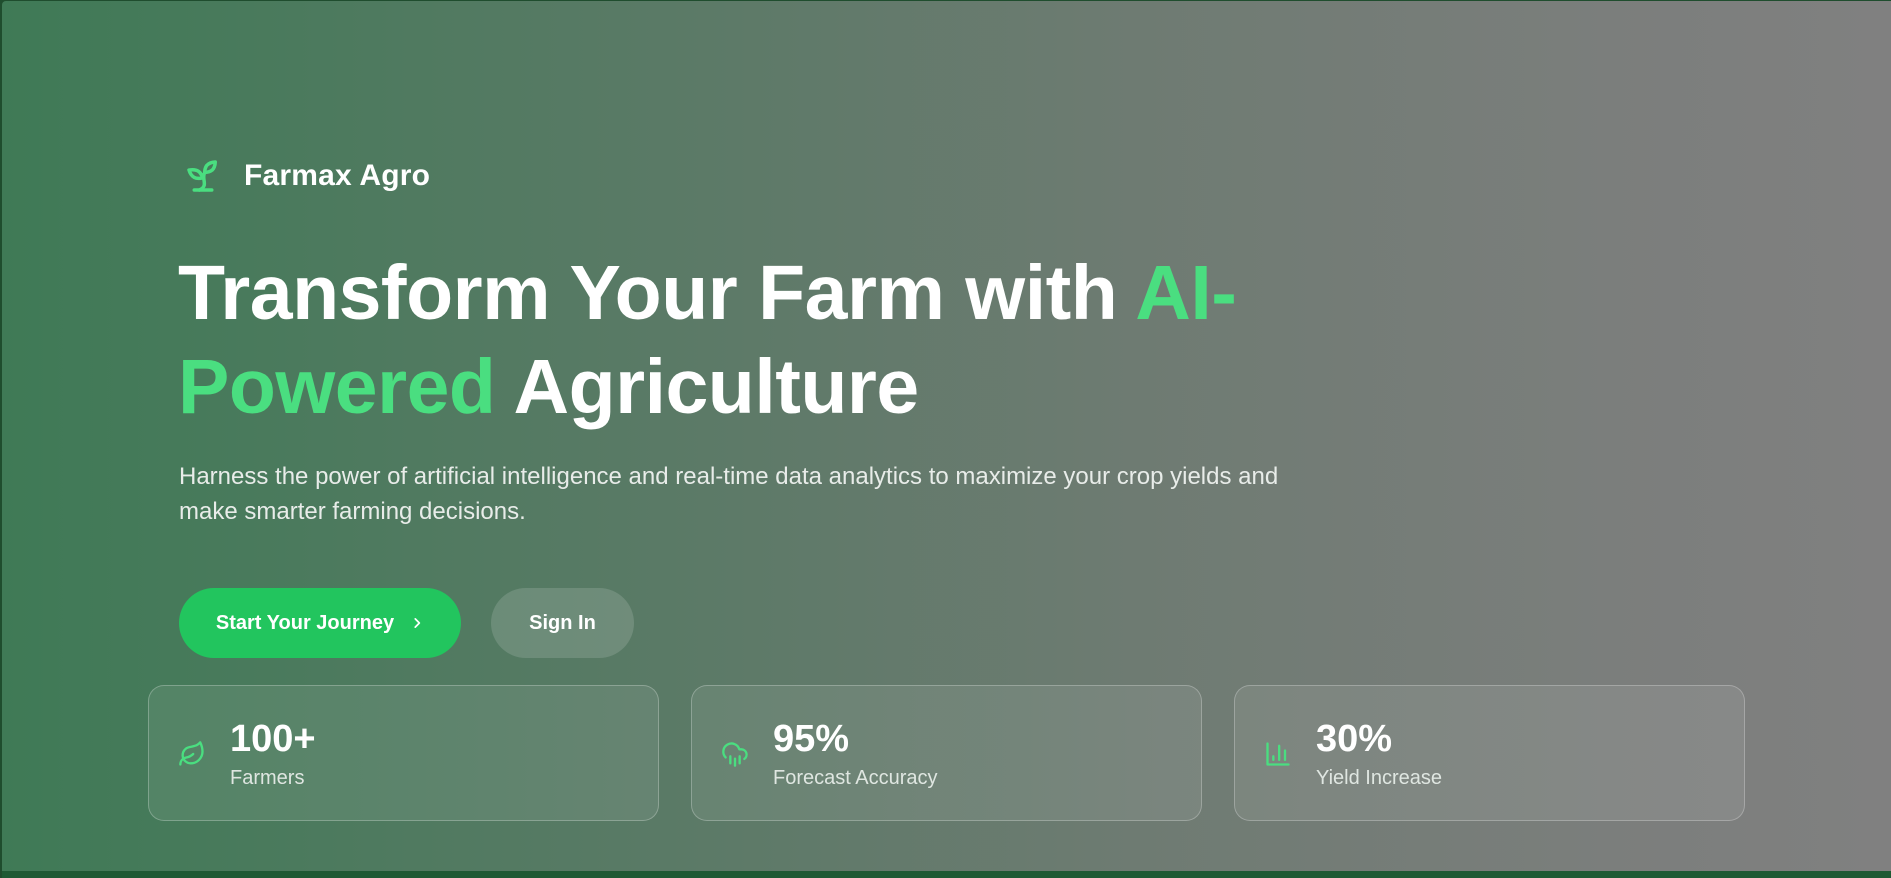 The width and height of the screenshot is (1891, 878). I want to click on sign-in-button: Sign In, so click(562, 623).